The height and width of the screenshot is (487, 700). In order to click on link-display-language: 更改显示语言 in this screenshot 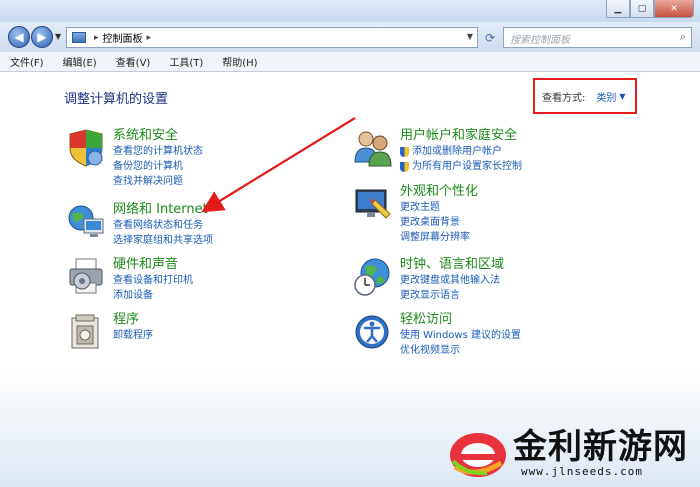, I will do `click(495, 295)`.